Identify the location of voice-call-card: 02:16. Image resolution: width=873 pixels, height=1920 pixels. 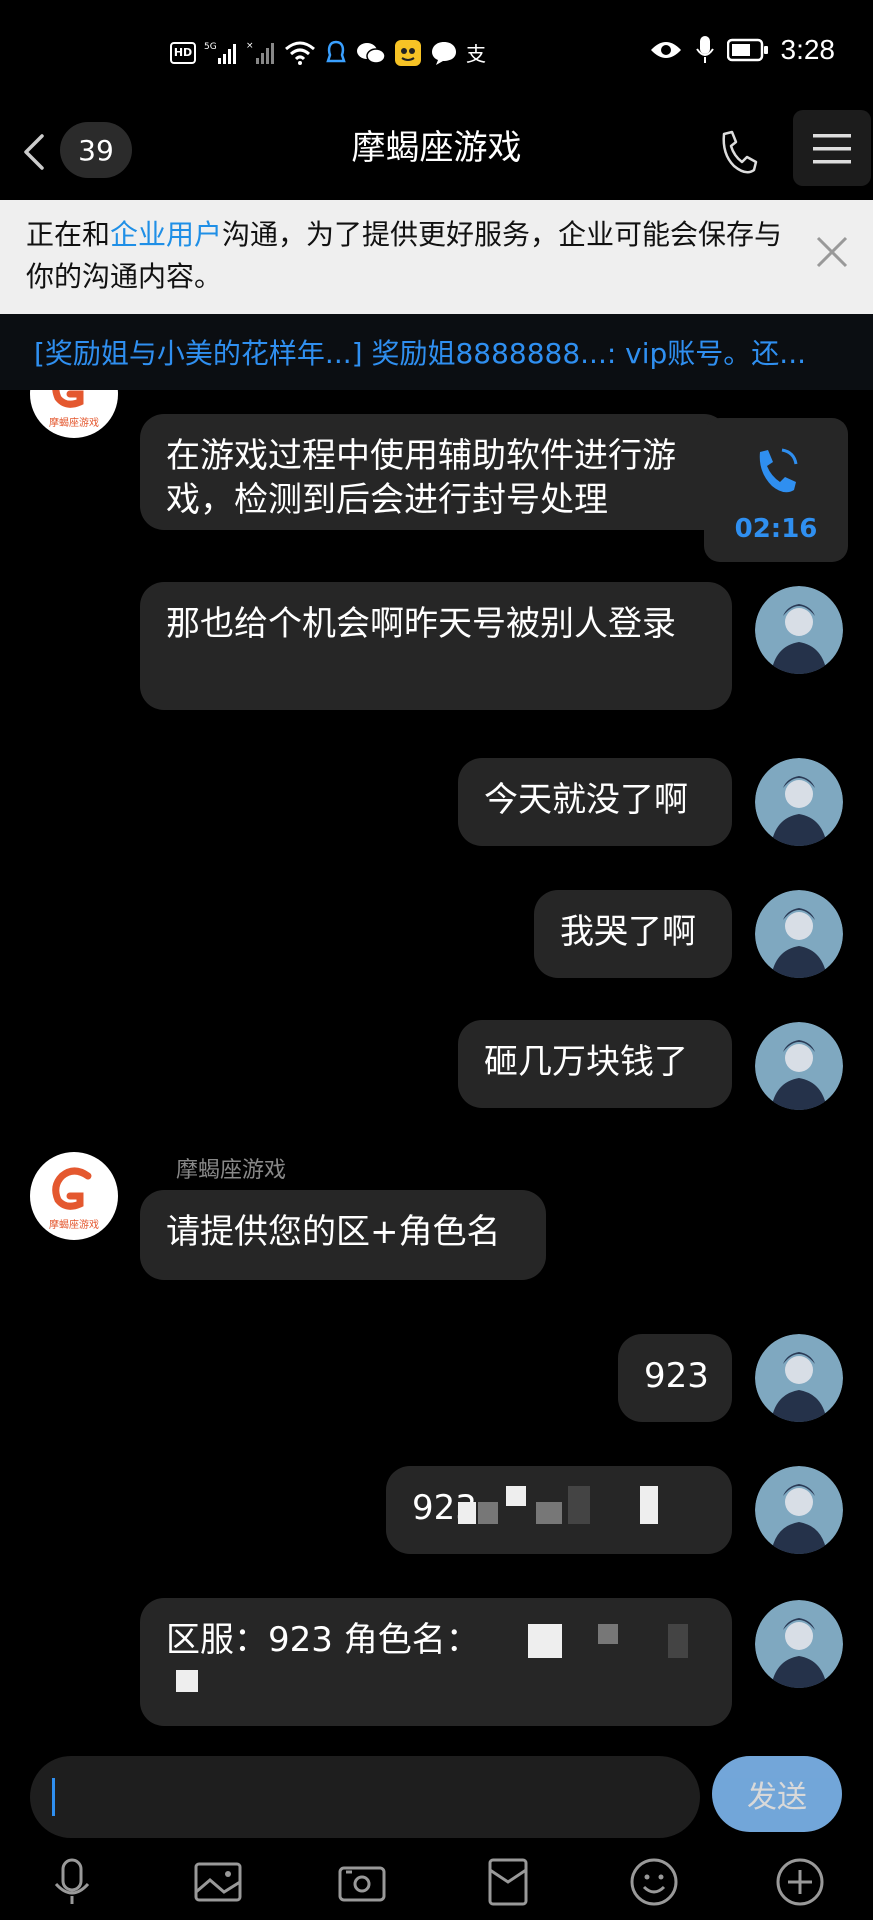
(776, 490).